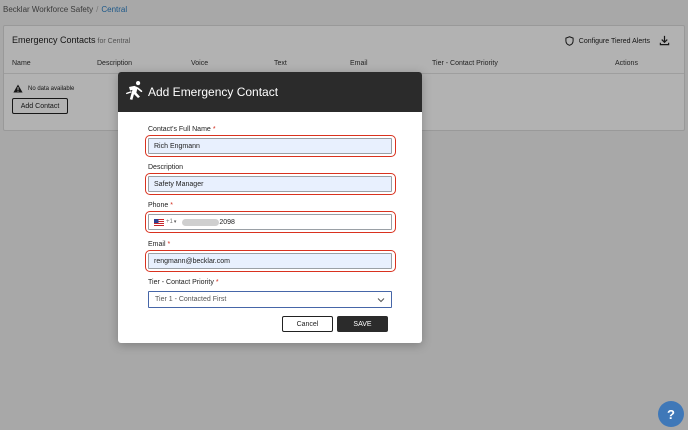 The width and height of the screenshot is (688, 430). Describe the element at coordinates (270, 184) in the screenshot. I see `description-input: Safety Manager` at that location.